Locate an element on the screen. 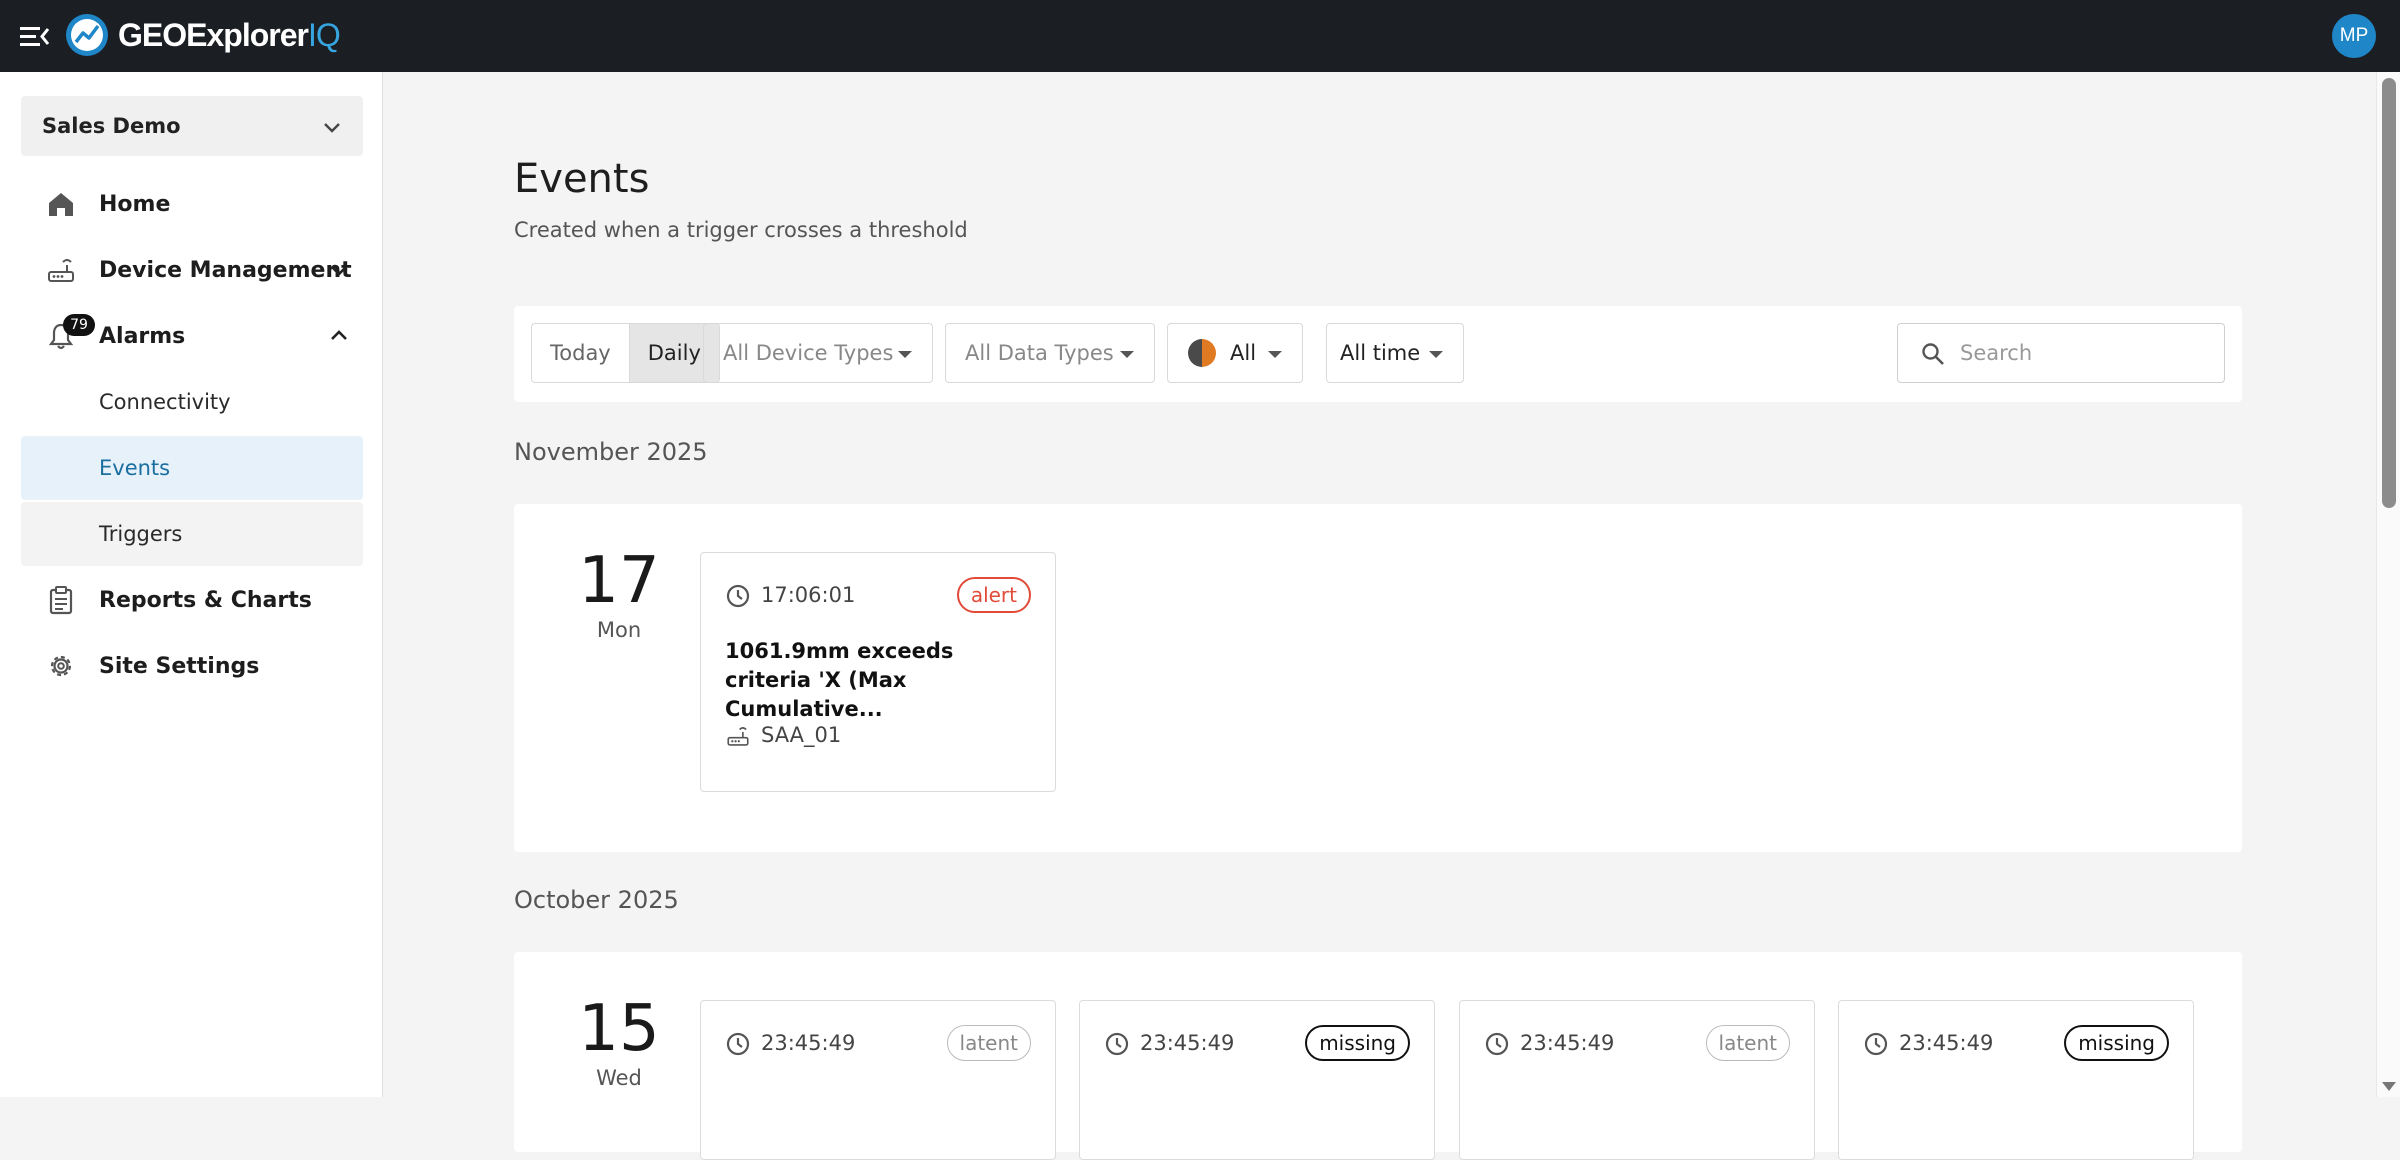 The width and height of the screenshot is (2400, 1160). sidebar-item-reports: Reports & Charts is located at coordinates (192, 600).